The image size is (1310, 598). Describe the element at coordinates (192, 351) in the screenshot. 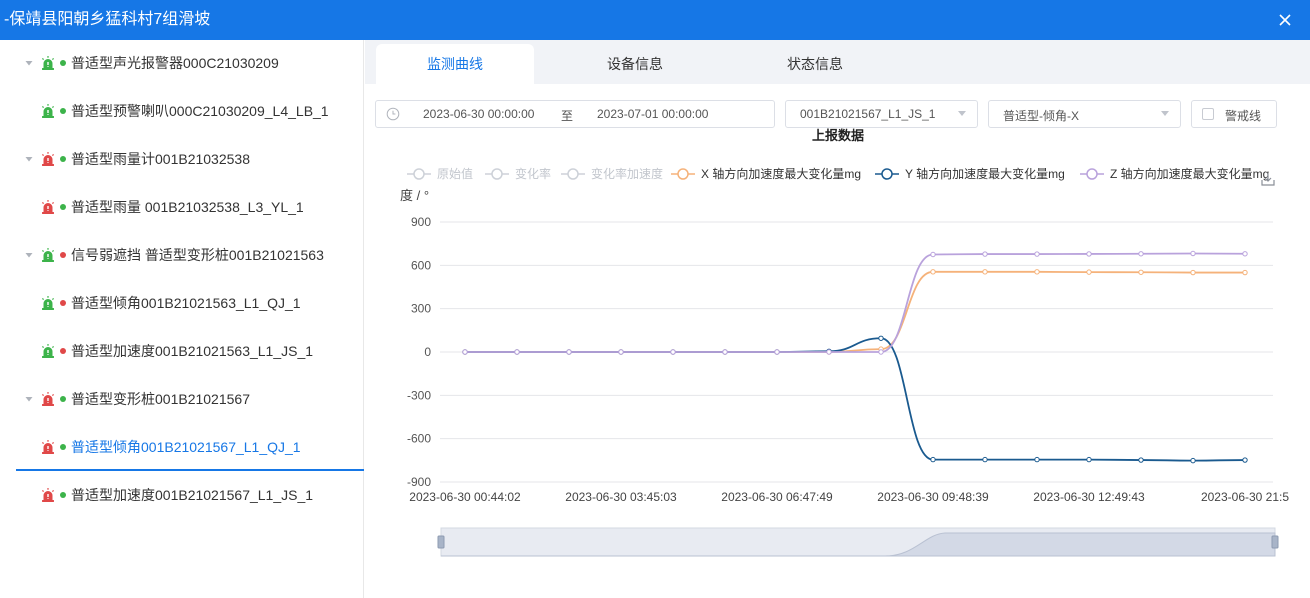

I see `tree-node-label: 普适型加速度001B21021563_L1_JS_1` at that location.